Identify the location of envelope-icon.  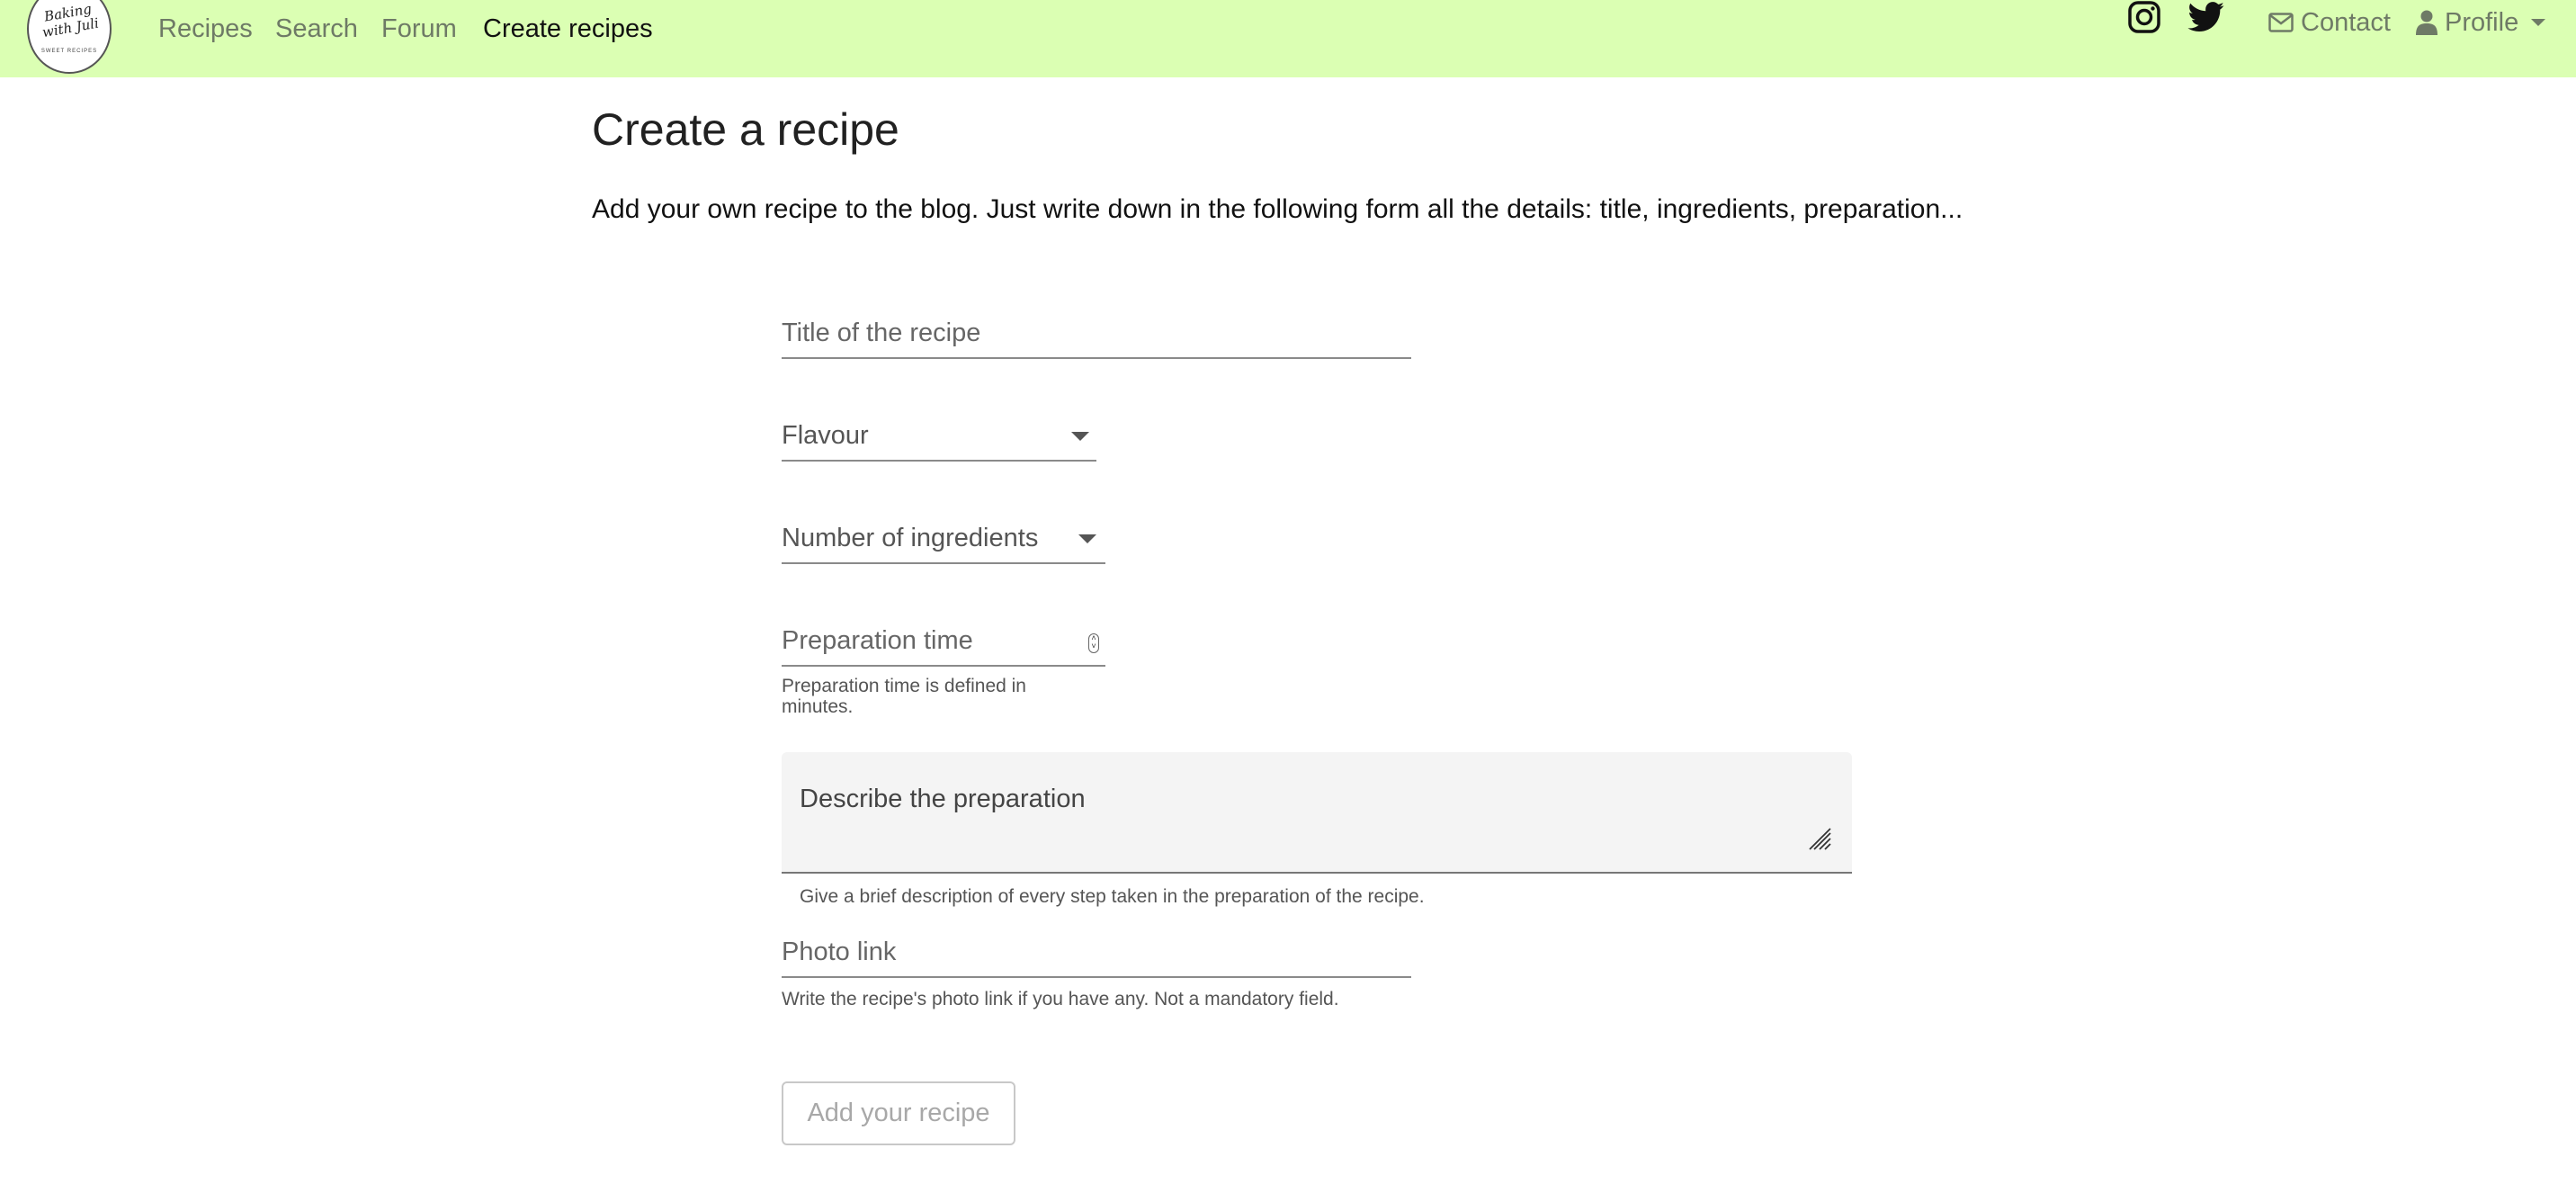
(2281, 22).